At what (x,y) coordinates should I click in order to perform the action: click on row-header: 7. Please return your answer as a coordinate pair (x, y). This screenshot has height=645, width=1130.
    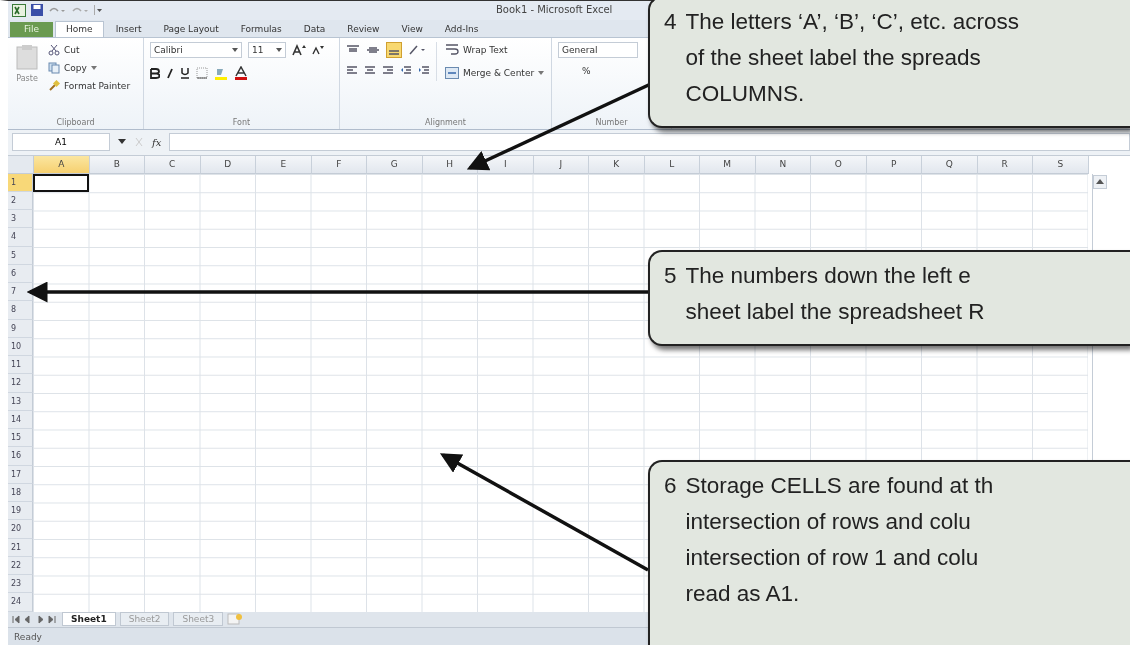
    Looking at the image, I should click on (20, 292).